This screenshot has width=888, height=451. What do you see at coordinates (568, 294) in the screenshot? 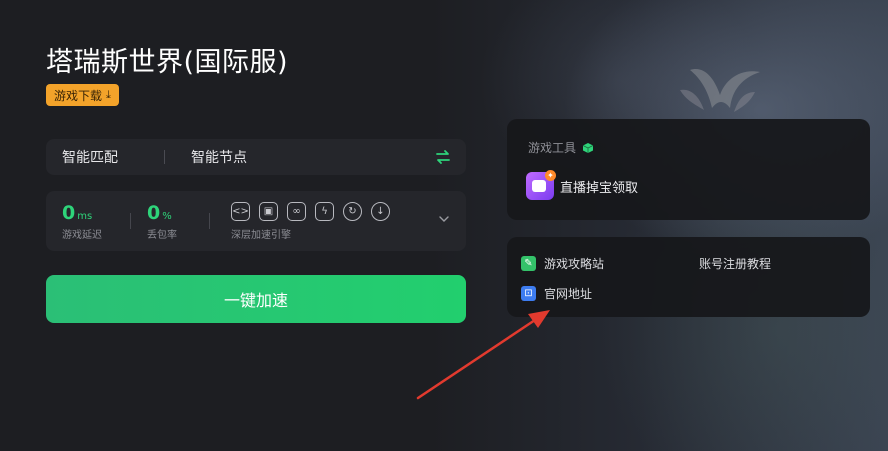
I see `official-site-label: 官网地址` at bounding box center [568, 294].